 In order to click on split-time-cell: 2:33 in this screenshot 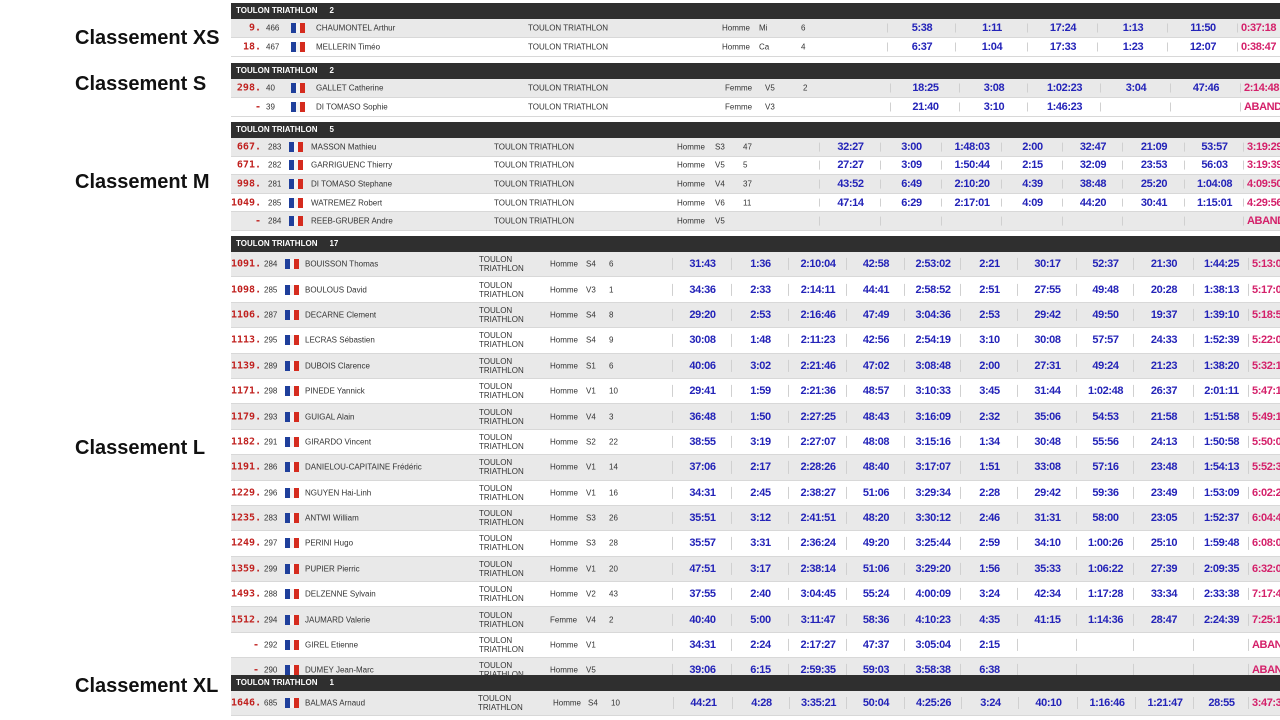, I will do `click(760, 289)`.